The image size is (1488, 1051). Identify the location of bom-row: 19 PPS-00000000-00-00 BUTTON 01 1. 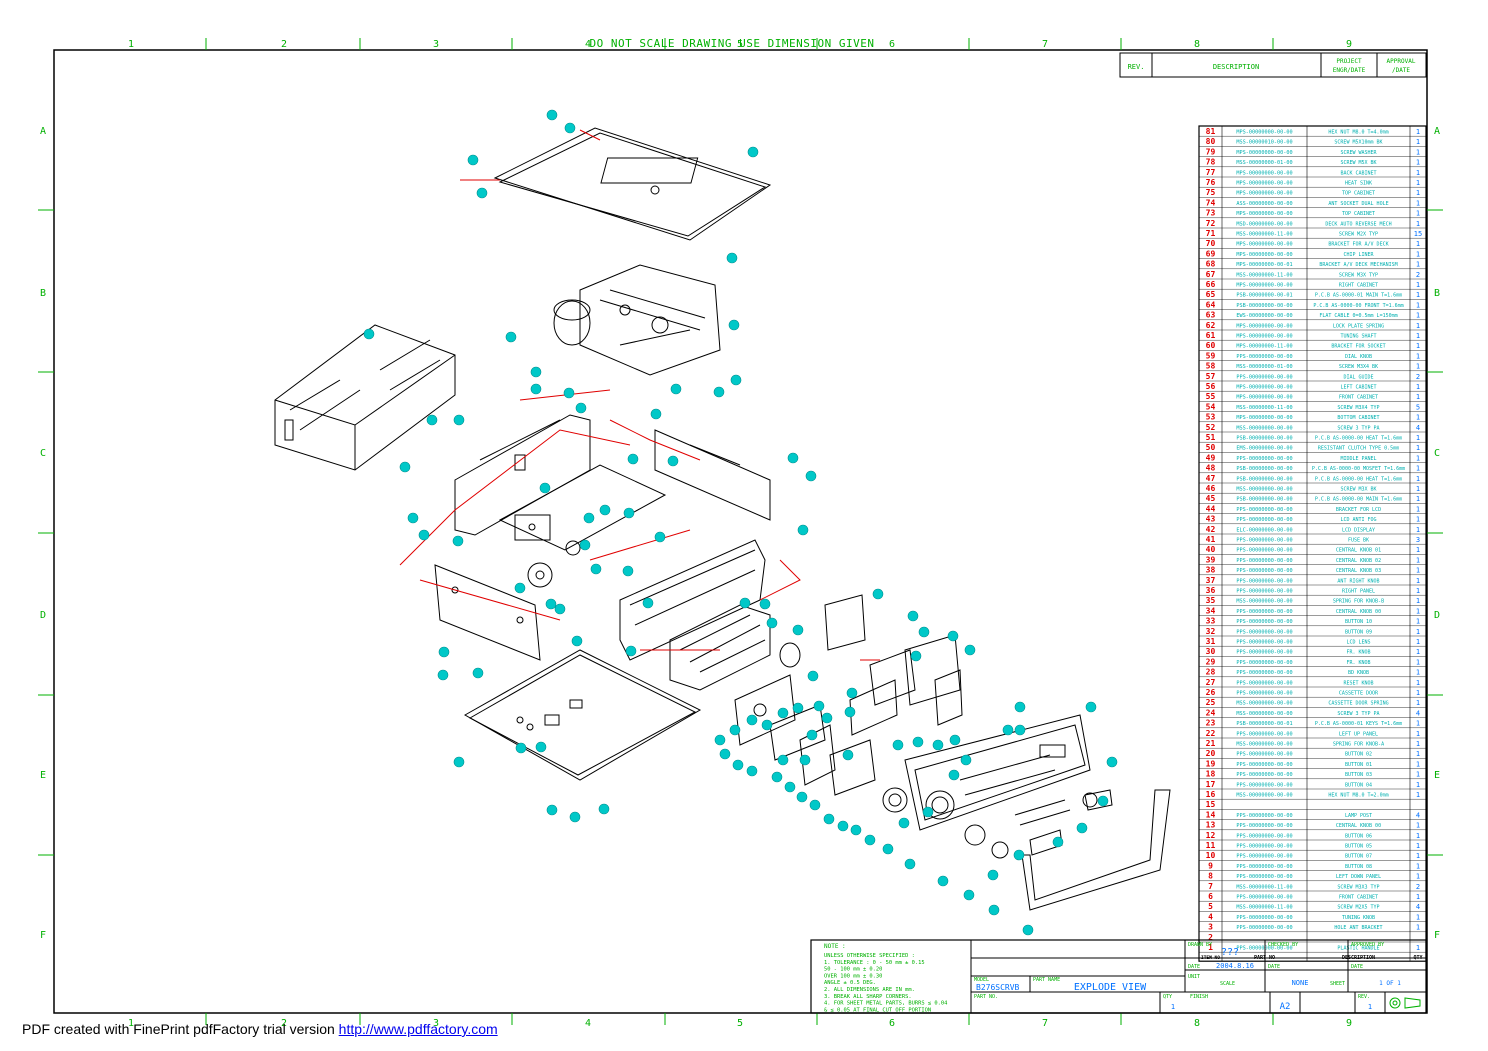
(1312, 764).